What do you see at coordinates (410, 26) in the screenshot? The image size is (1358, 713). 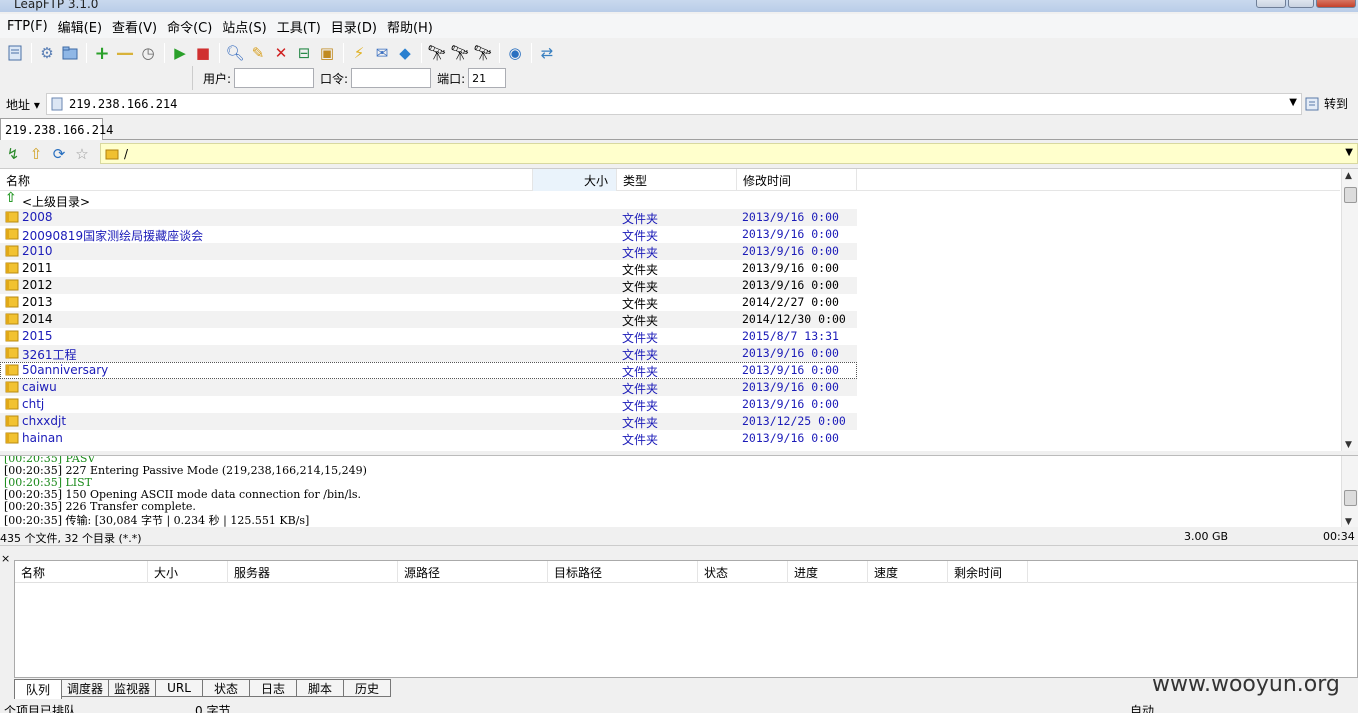 I see `menu-help: 帮助(H)` at bounding box center [410, 26].